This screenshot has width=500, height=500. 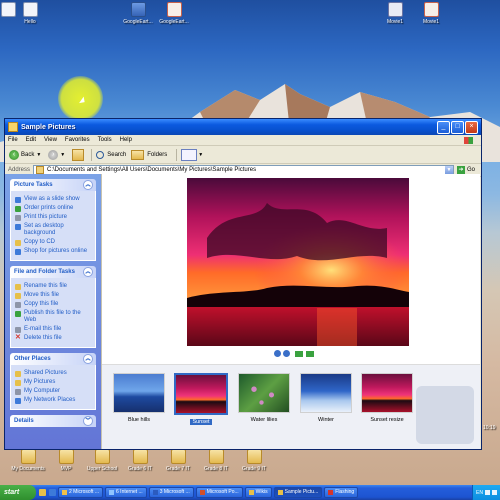 I want to click on back-button: ‹ Back ▼, so click(x=26, y=154).